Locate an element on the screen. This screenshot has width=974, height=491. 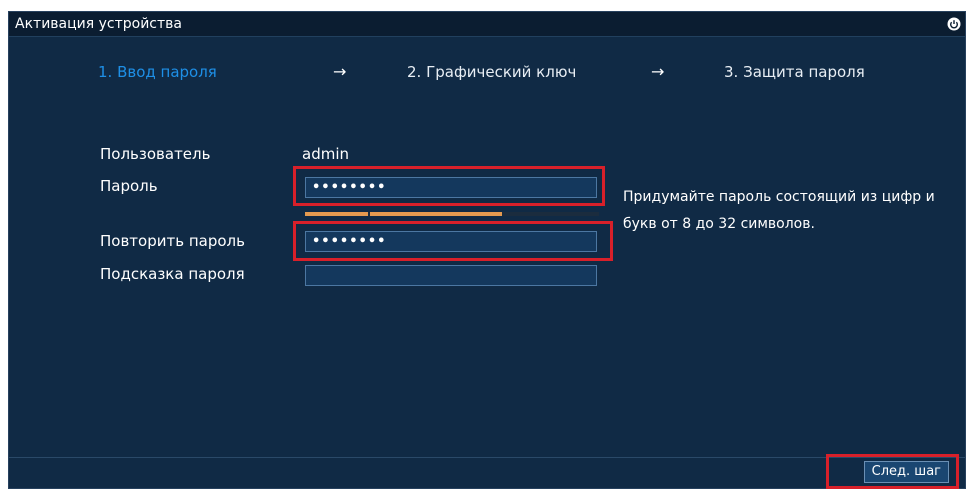
footer-bar: След. шаг is located at coordinates (487, 472).